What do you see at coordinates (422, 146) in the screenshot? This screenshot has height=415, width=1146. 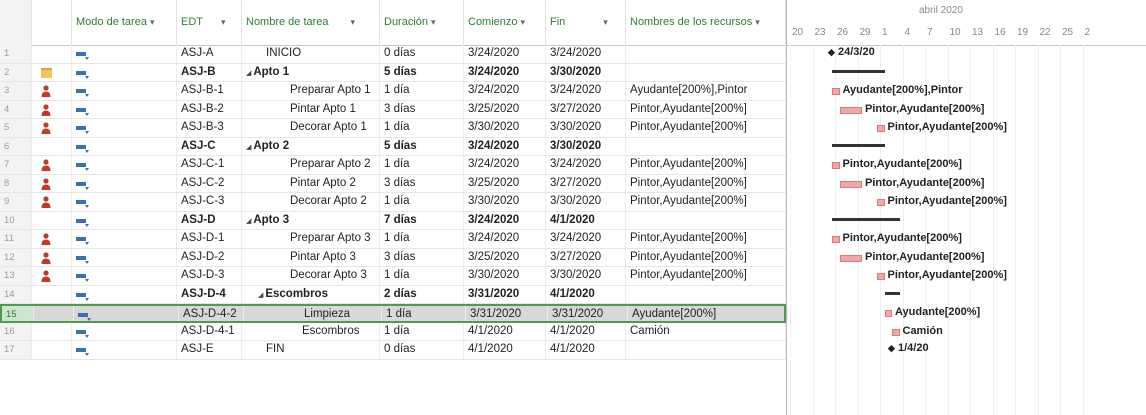 I see `duration-cell: 5 días` at bounding box center [422, 146].